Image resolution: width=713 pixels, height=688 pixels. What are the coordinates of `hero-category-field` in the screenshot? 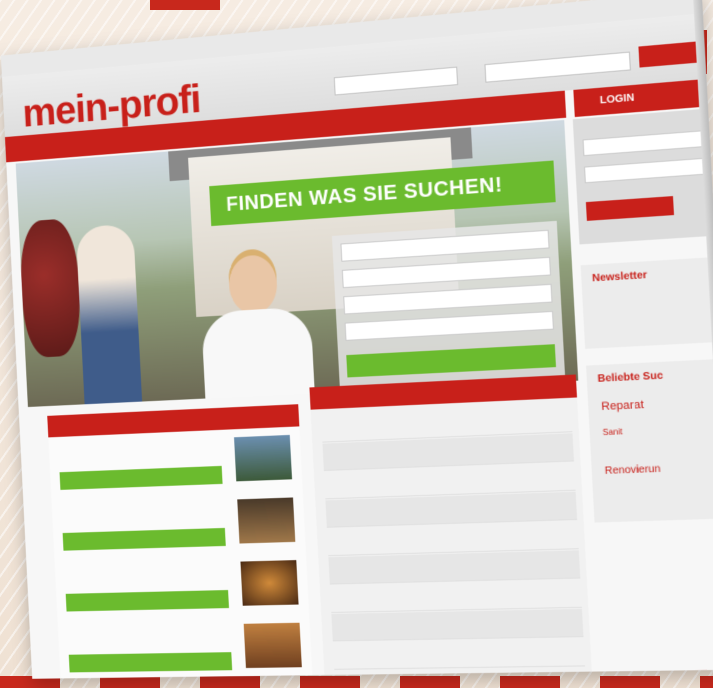 It's located at (449, 325).